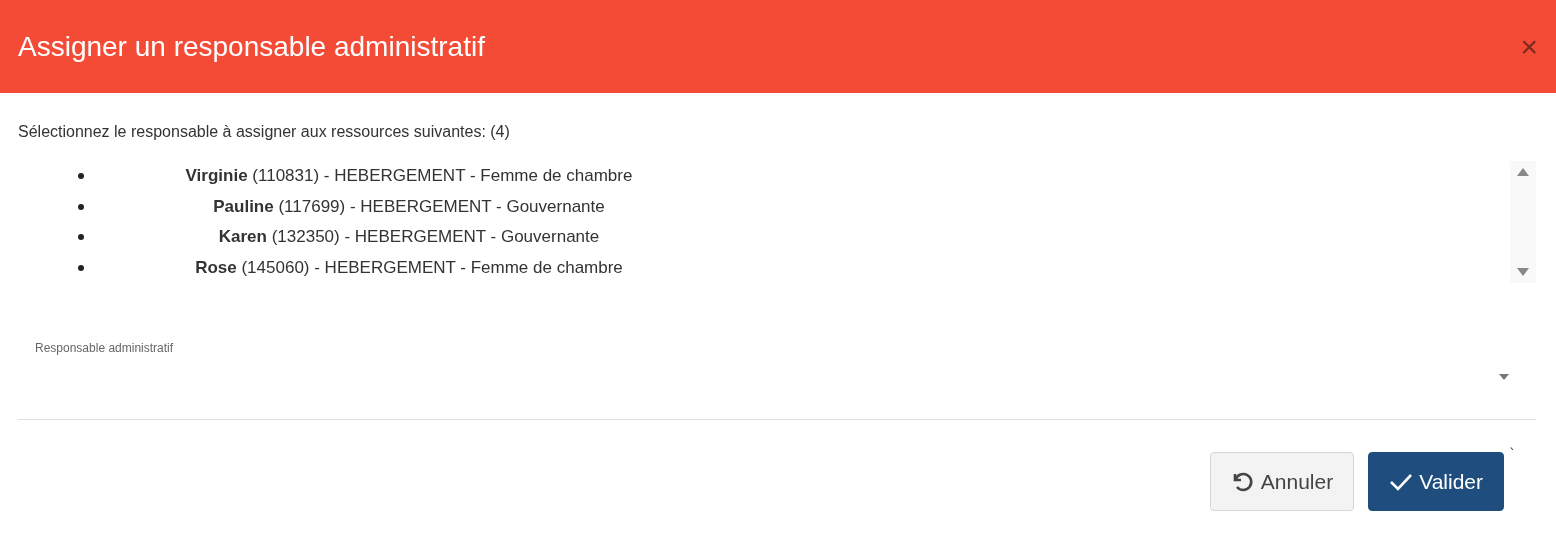 The image size is (1556, 542). I want to click on scrollbar, so click(1523, 222).